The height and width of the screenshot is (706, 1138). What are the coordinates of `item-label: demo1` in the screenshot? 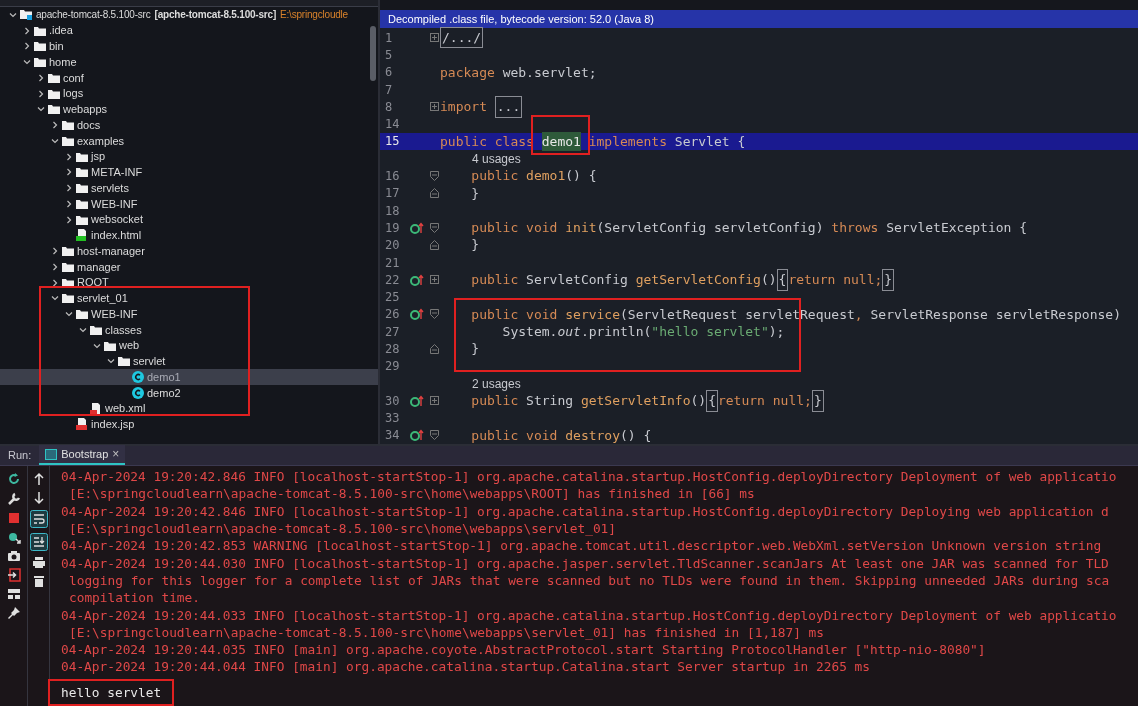 It's located at (164, 377).